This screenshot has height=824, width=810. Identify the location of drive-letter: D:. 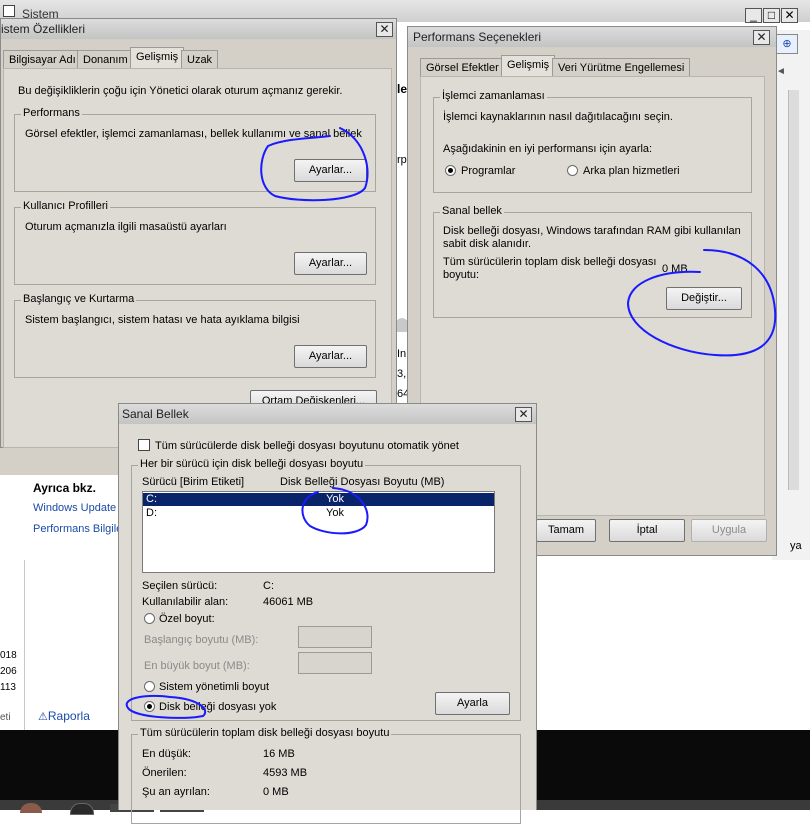
(151, 513).